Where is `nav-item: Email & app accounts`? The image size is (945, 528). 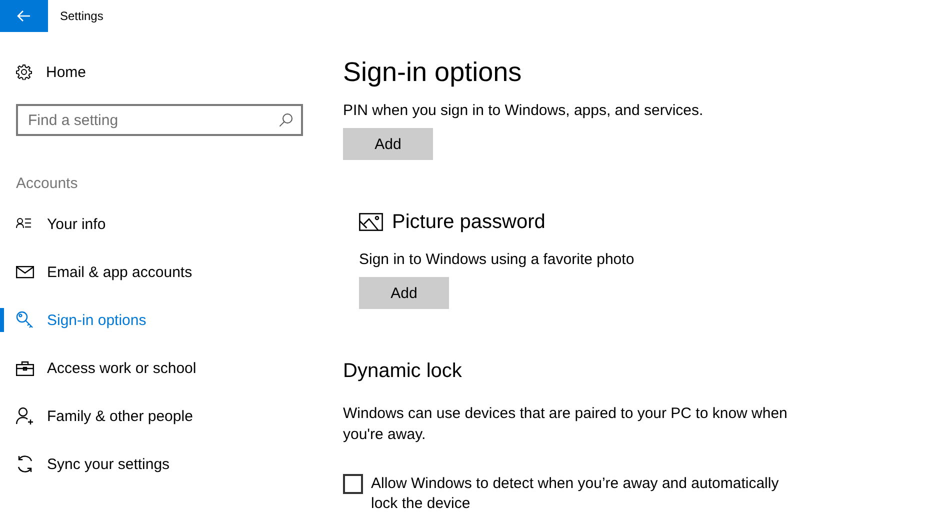
nav-item: Email & app accounts is located at coordinates (160, 272).